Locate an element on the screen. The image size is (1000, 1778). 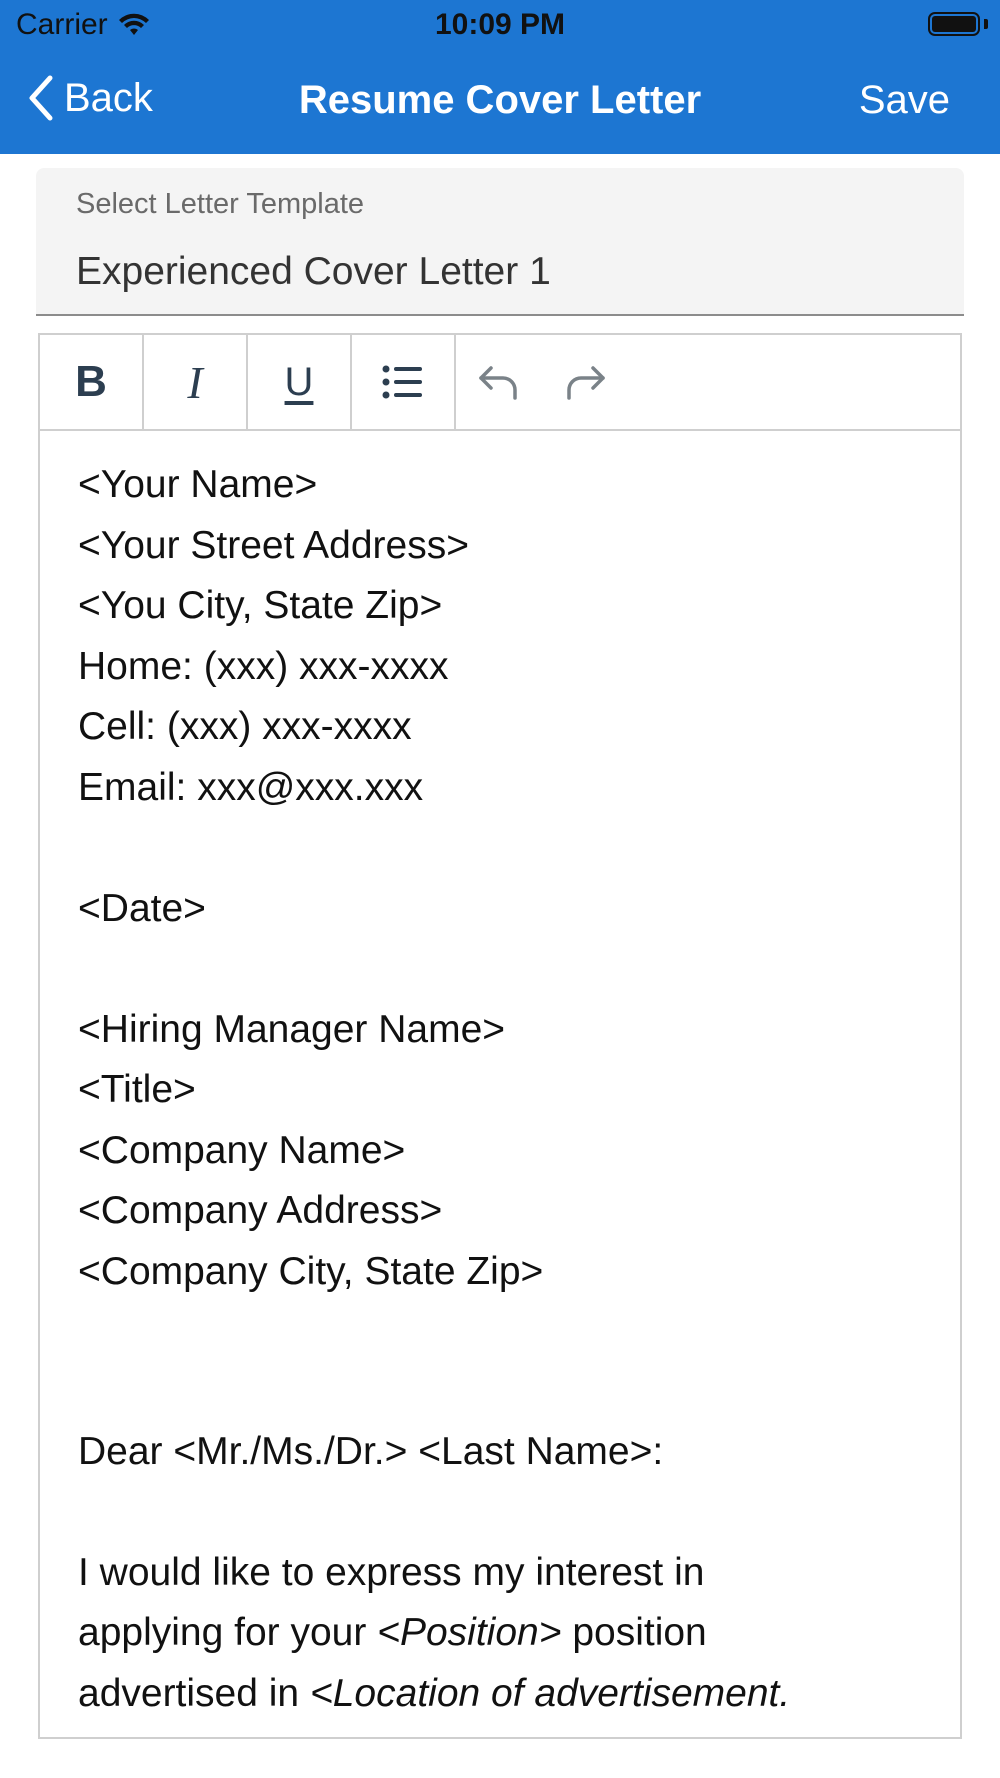
date-line: <Date> is located at coordinates (142, 908).